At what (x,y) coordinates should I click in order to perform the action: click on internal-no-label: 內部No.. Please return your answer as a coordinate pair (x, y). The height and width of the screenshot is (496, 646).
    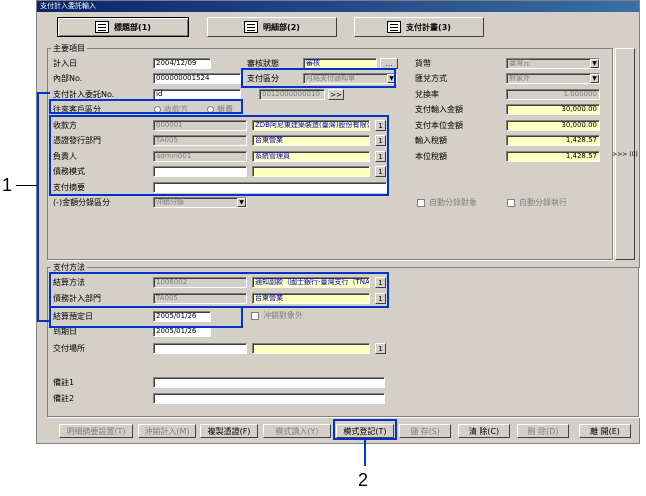
    Looking at the image, I should click on (68, 78).